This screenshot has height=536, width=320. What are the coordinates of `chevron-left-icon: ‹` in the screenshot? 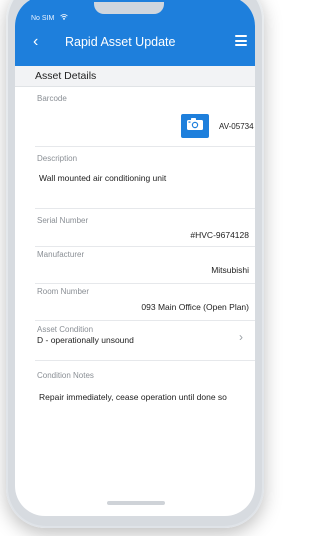 It's located at (36, 41).